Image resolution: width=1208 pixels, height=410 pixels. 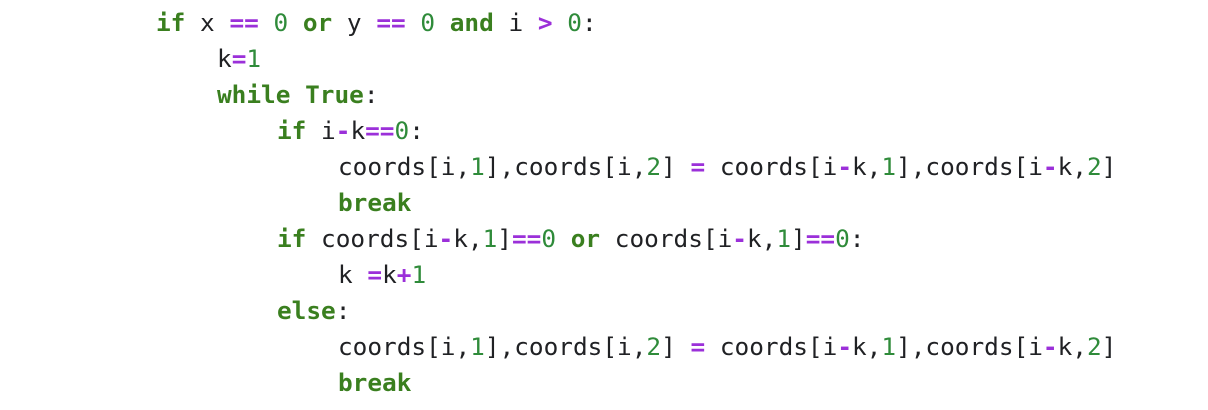 What do you see at coordinates (306, 310) in the screenshot?
I see `code-token-keyword: else` at bounding box center [306, 310].